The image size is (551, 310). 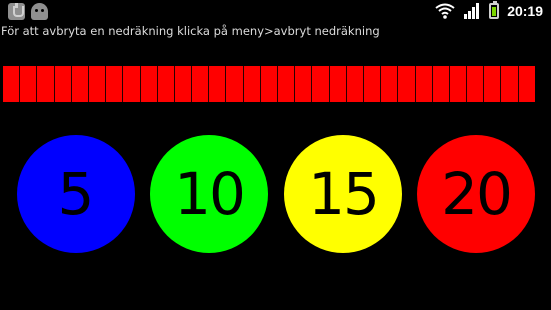 I want to click on status-bar: 20:19, so click(x=275, y=12).